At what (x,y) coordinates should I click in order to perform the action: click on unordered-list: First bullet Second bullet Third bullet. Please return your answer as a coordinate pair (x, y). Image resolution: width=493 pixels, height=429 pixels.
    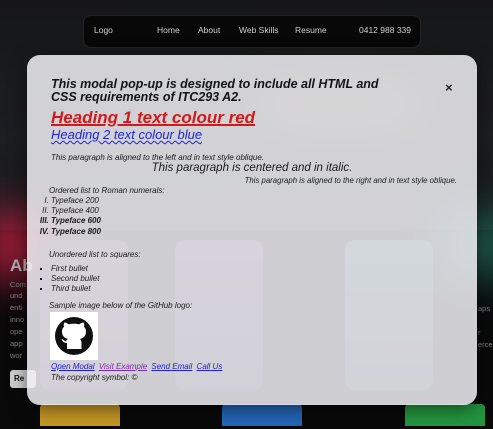
    Looking at the image, I should click on (63, 279).